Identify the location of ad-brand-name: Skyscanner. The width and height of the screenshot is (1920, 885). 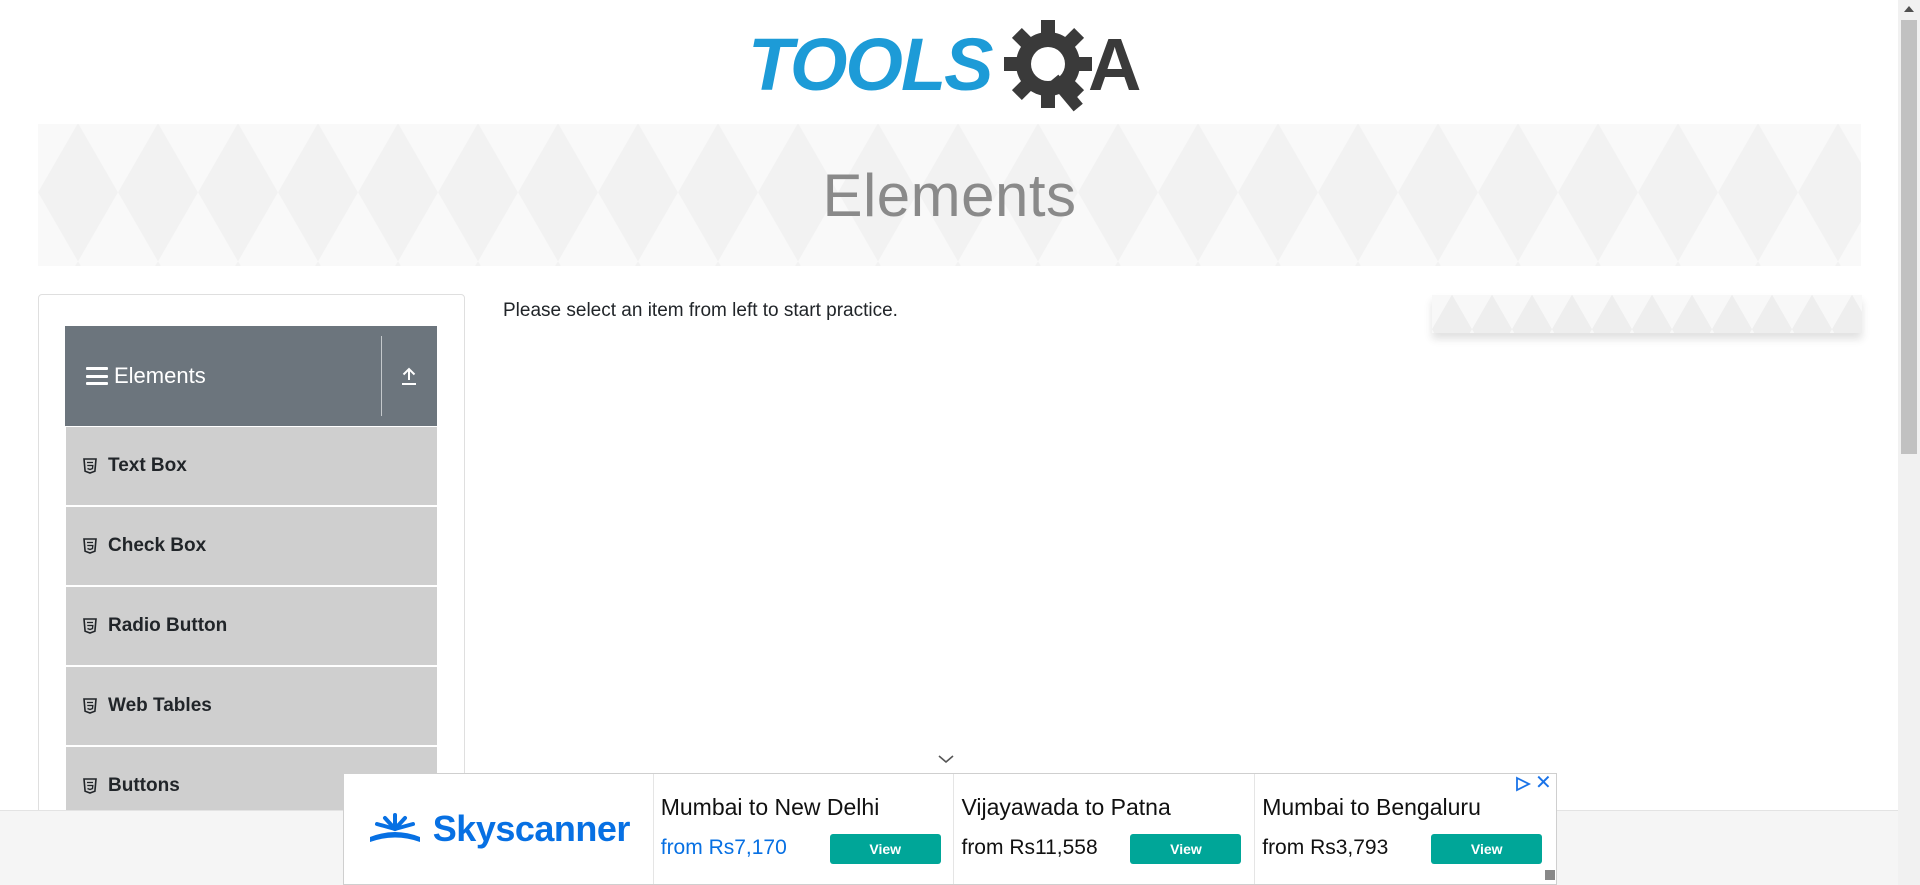
(531, 828).